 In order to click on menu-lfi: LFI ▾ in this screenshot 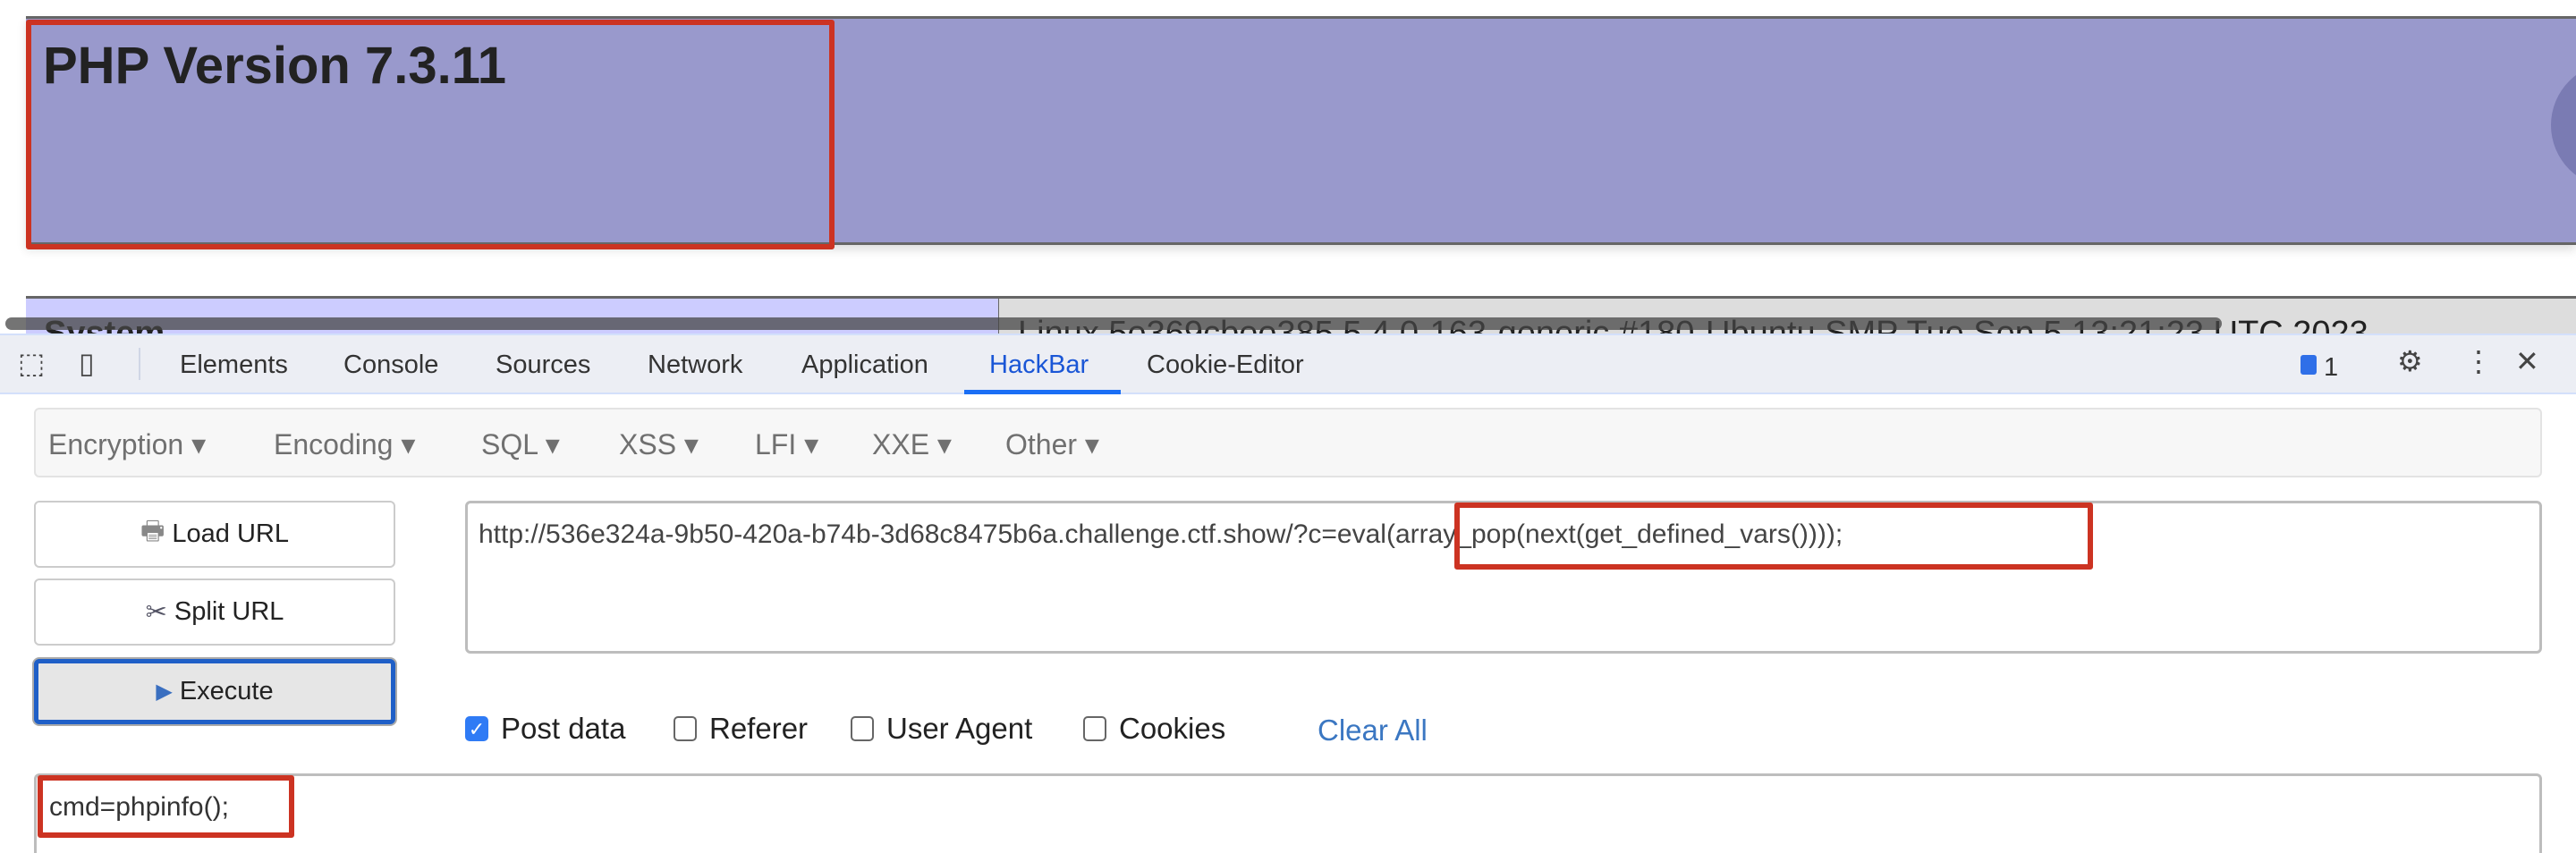, I will do `click(786, 444)`.